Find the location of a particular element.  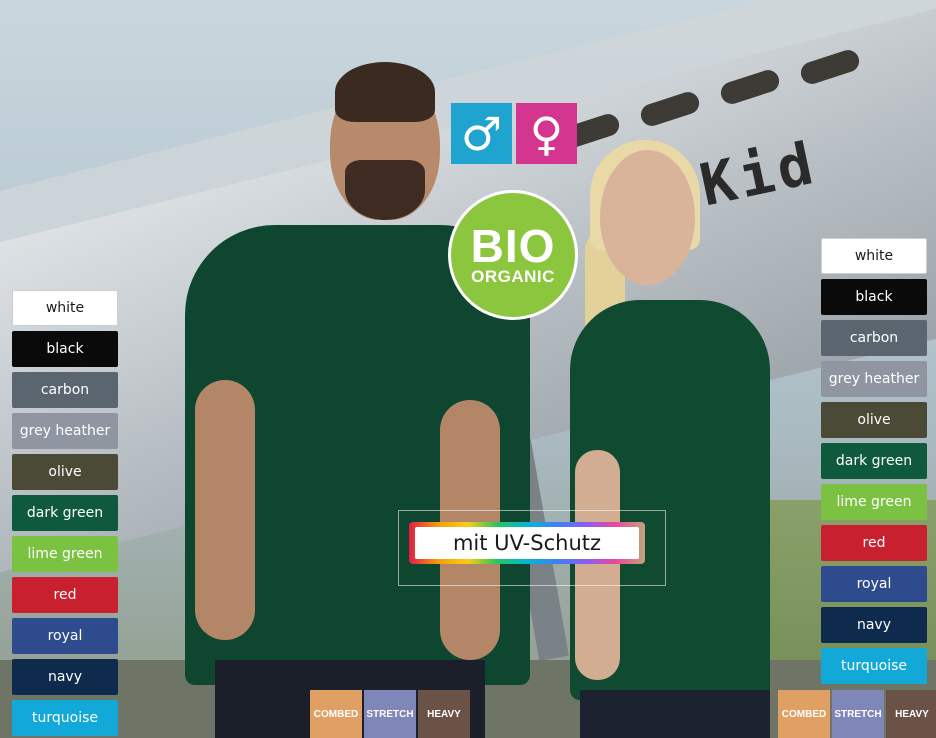

feature-tags-left: COMBED STRETCH HEAVY is located at coordinates (390, 714).